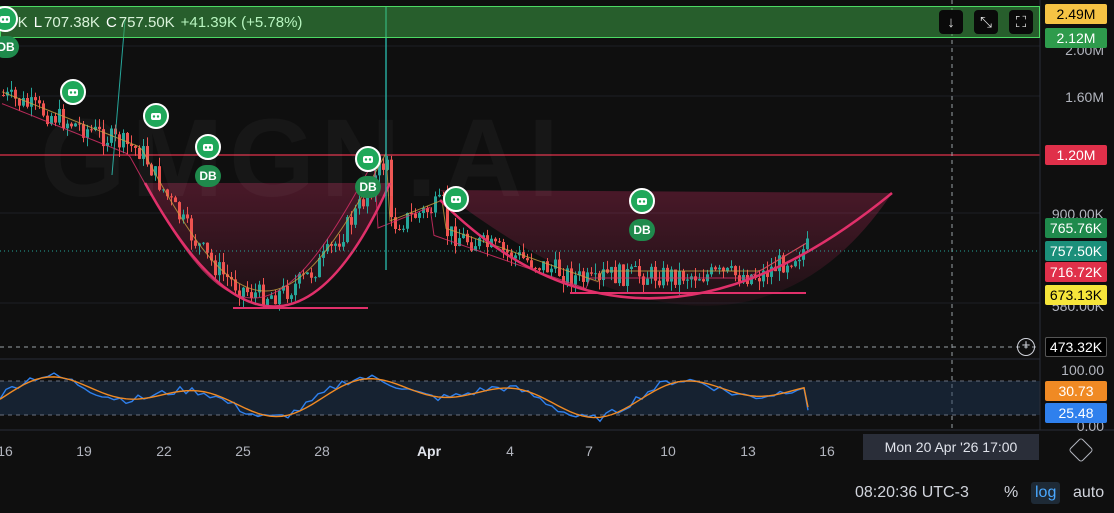  What do you see at coordinates (1088, 493) in the screenshot?
I see `auto-scale-button: auto` at bounding box center [1088, 493].